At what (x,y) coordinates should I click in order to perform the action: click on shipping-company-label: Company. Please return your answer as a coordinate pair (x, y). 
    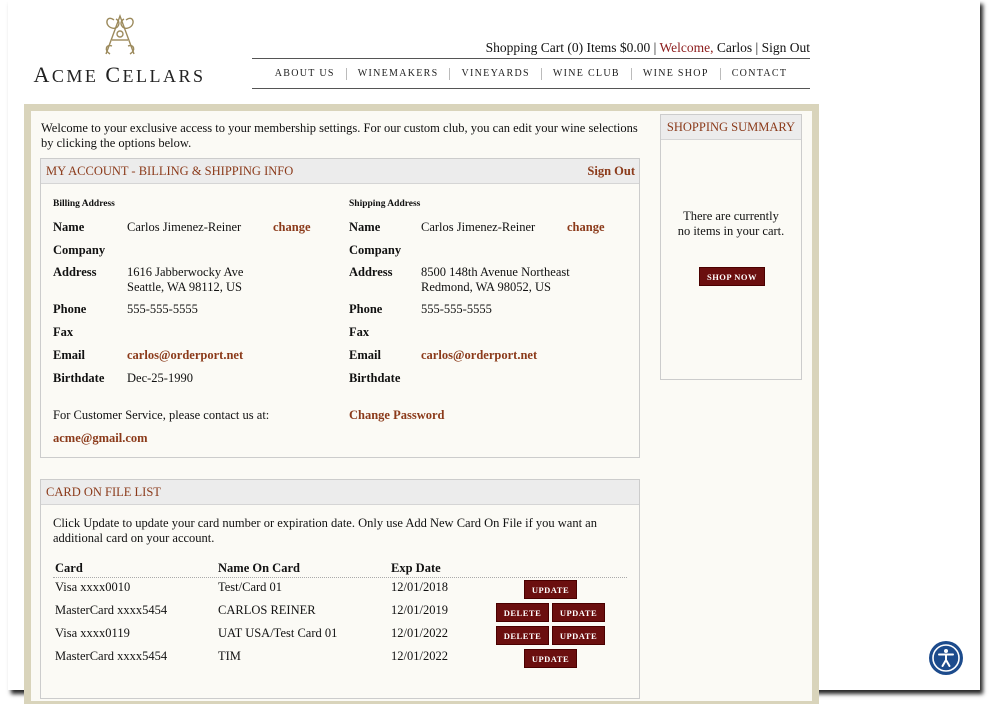
    Looking at the image, I should click on (375, 250).